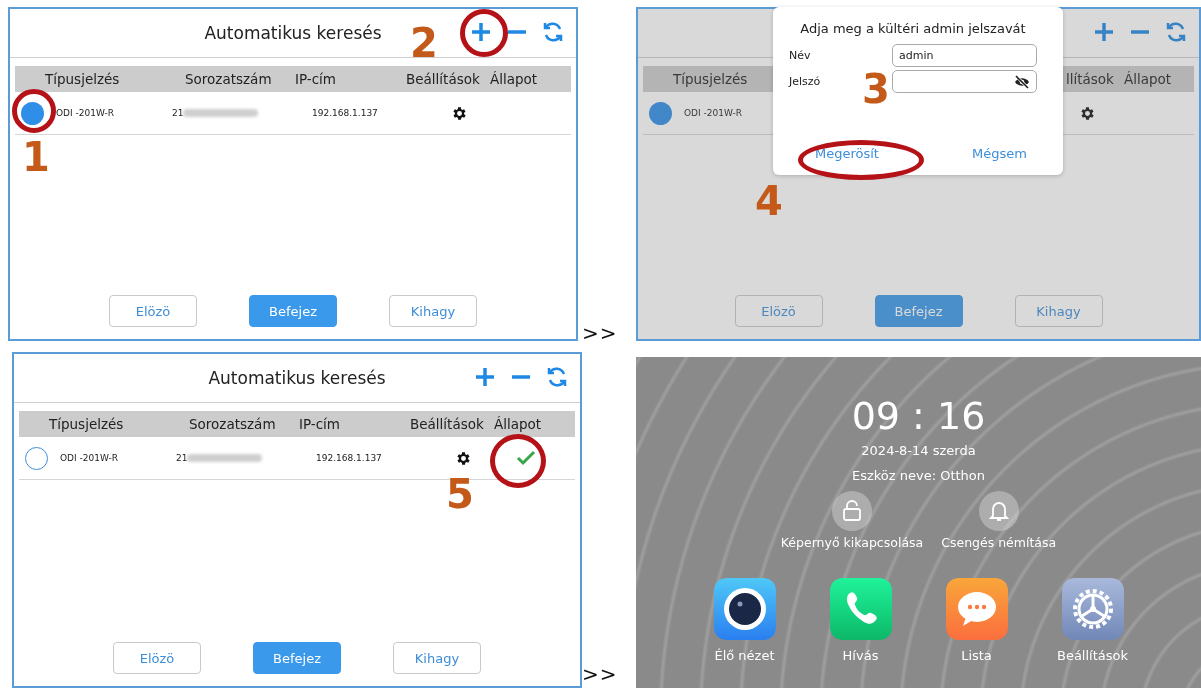 The width and height of the screenshot is (1201, 688). What do you see at coordinates (800, 55) in the screenshot?
I see `field-label: Név` at bounding box center [800, 55].